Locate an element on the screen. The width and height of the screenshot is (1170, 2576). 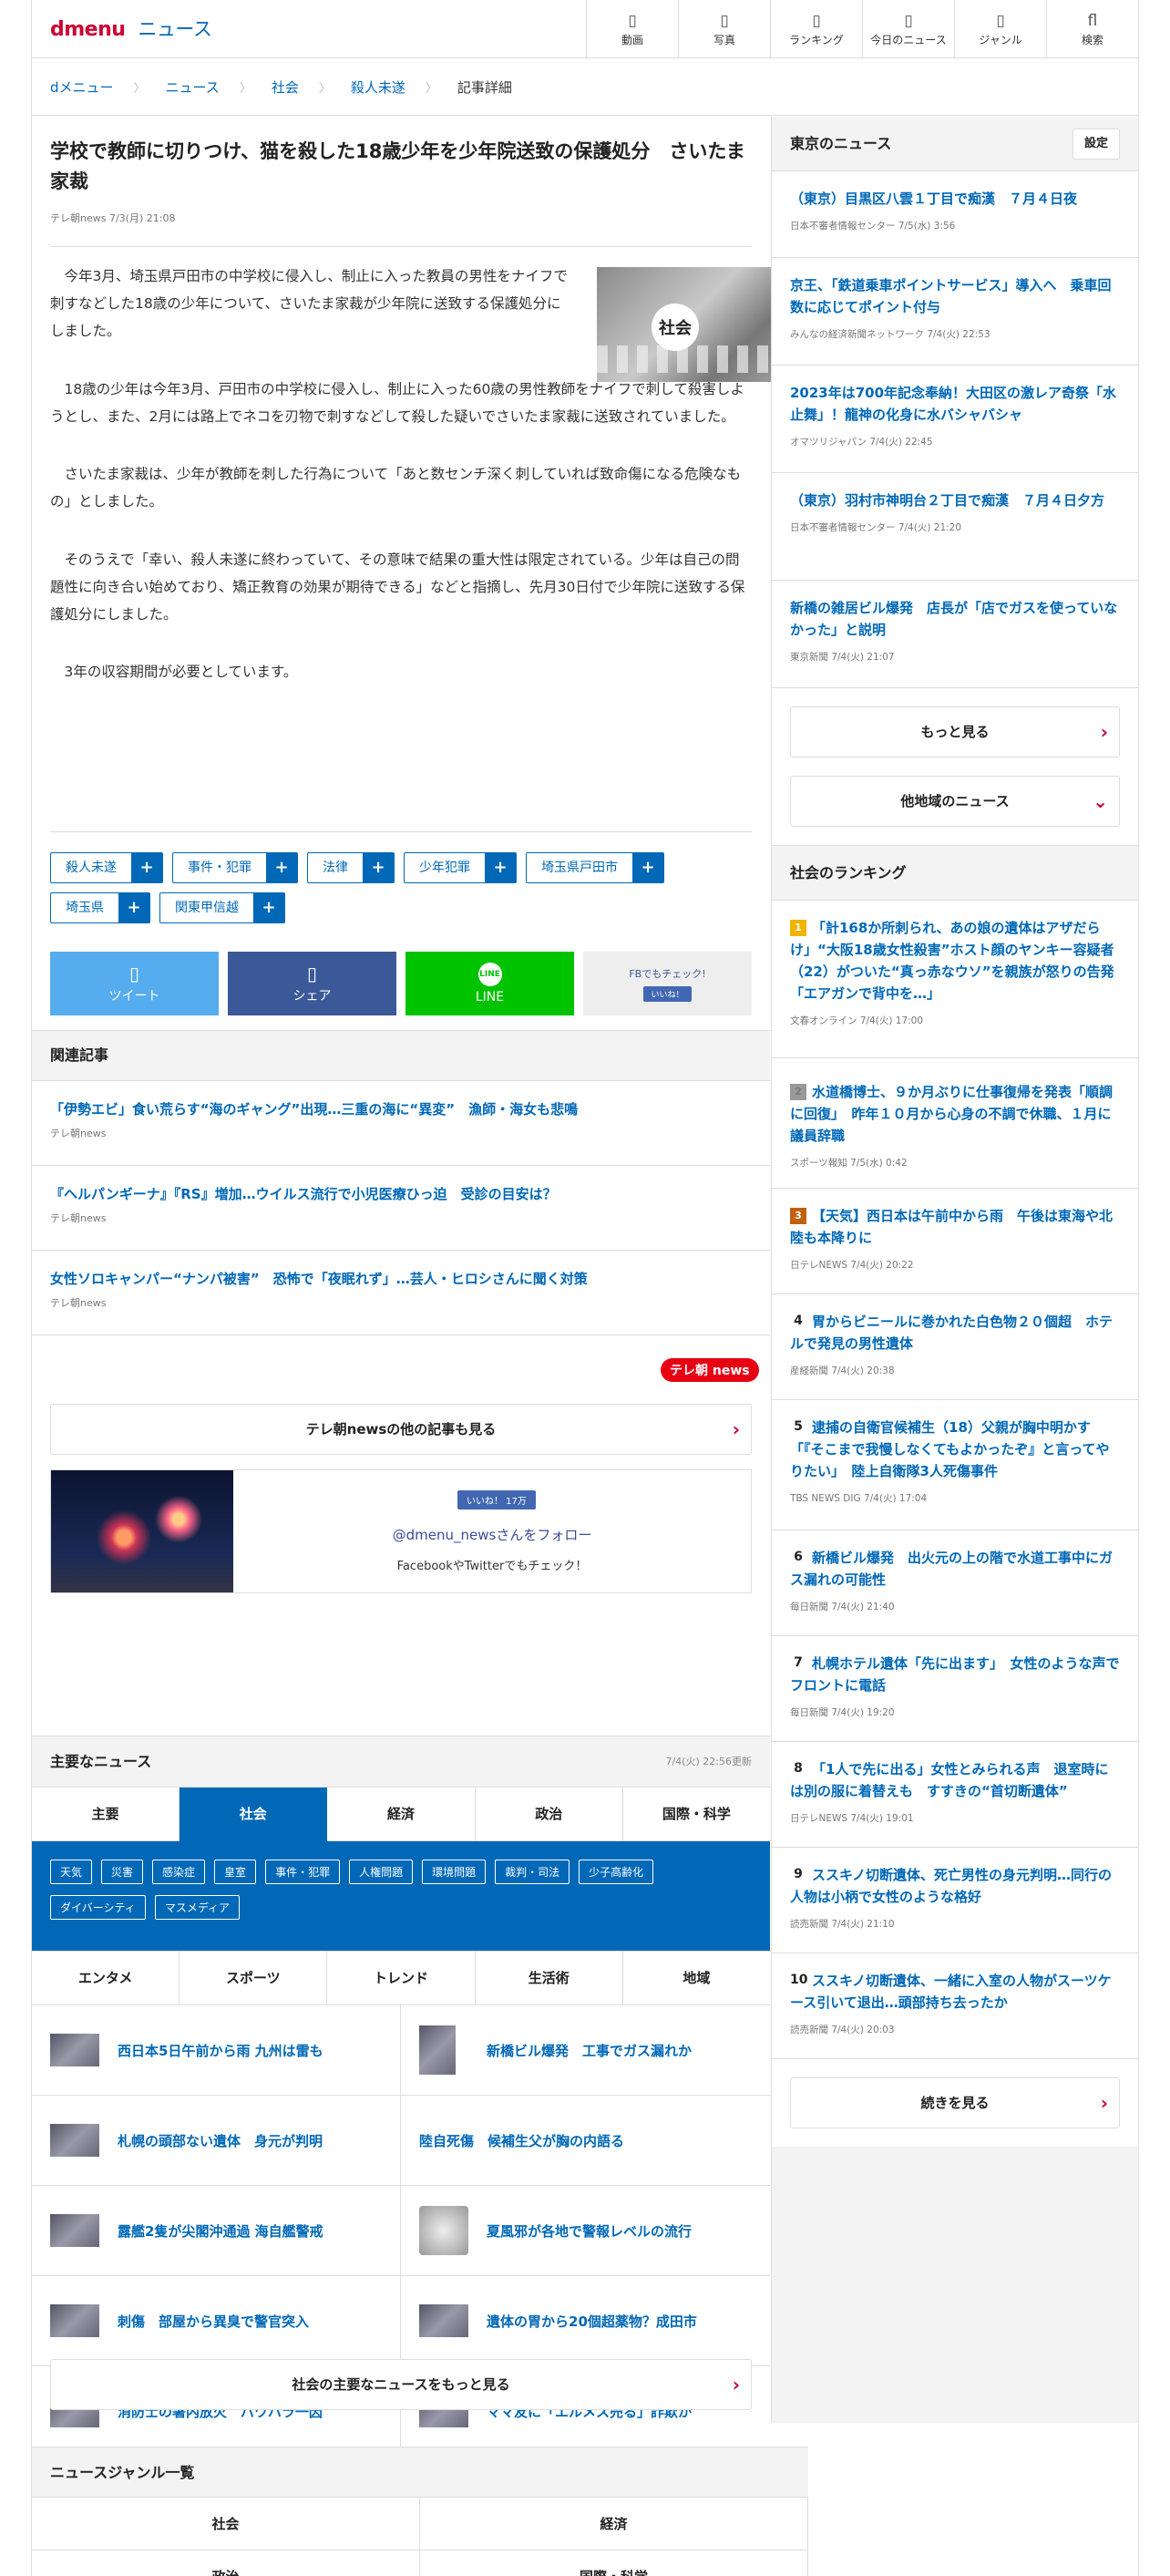
news-title: 露艦2隻が尖閣沖通過 海自艦警戒 is located at coordinates (221, 2231).